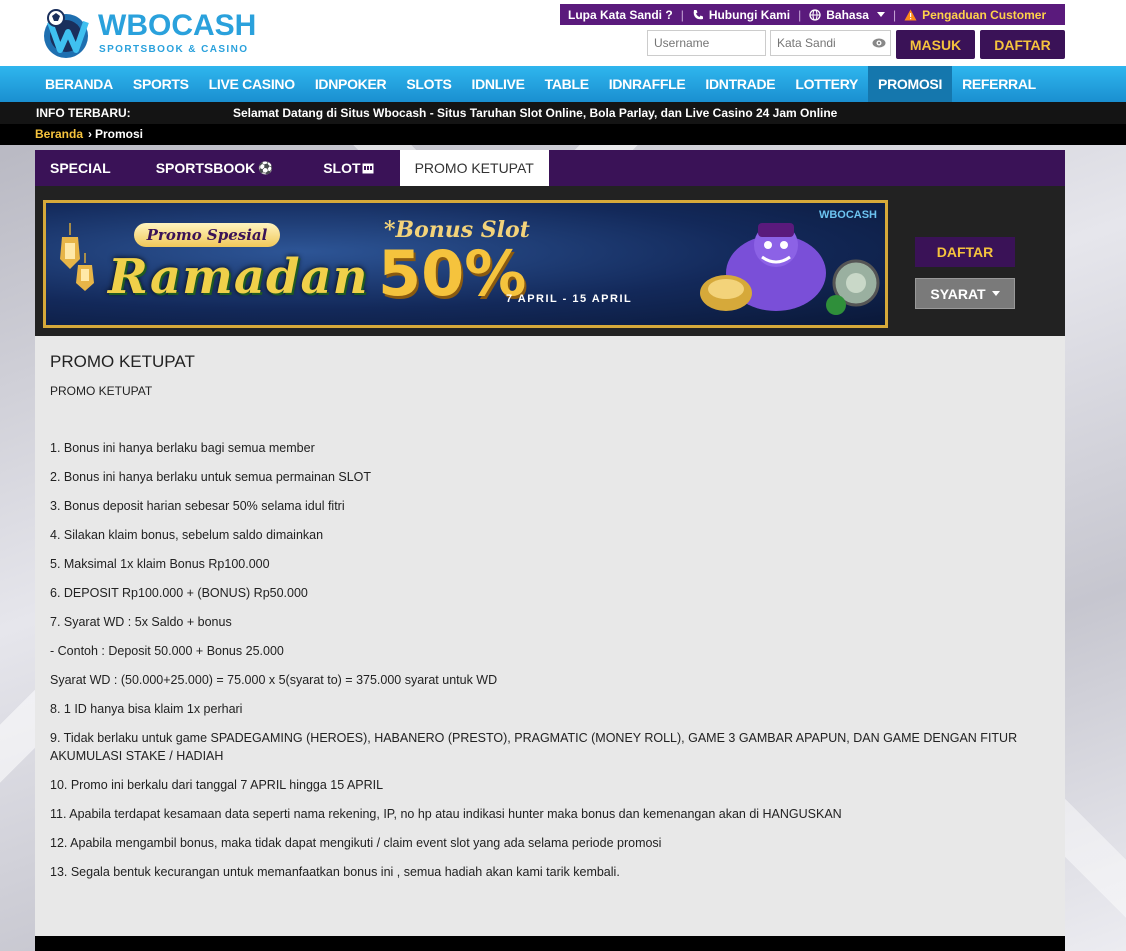 The height and width of the screenshot is (951, 1126). What do you see at coordinates (740, 84) in the screenshot?
I see `nav-item-idntrade: IDNTRADE` at bounding box center [740, 84].